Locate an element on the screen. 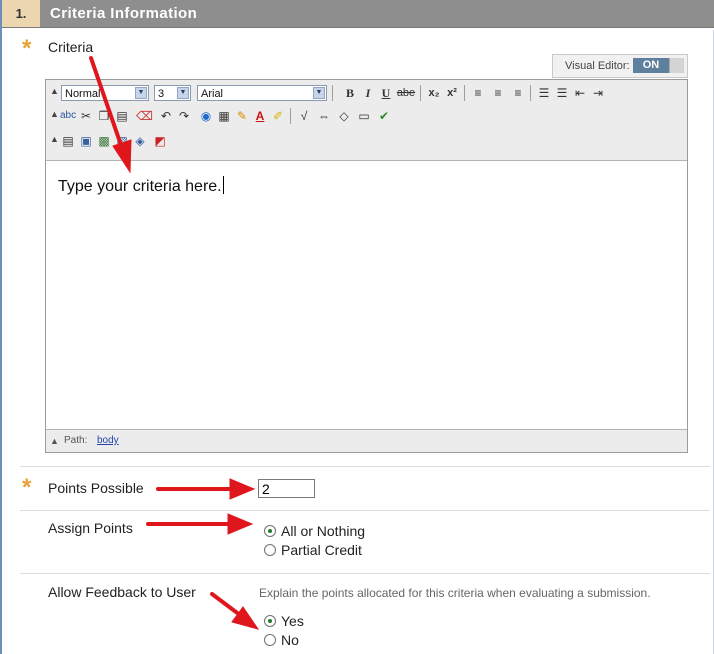 The image size is (714, 654). file-icon: ▧ is located at coordinates (122, 141).